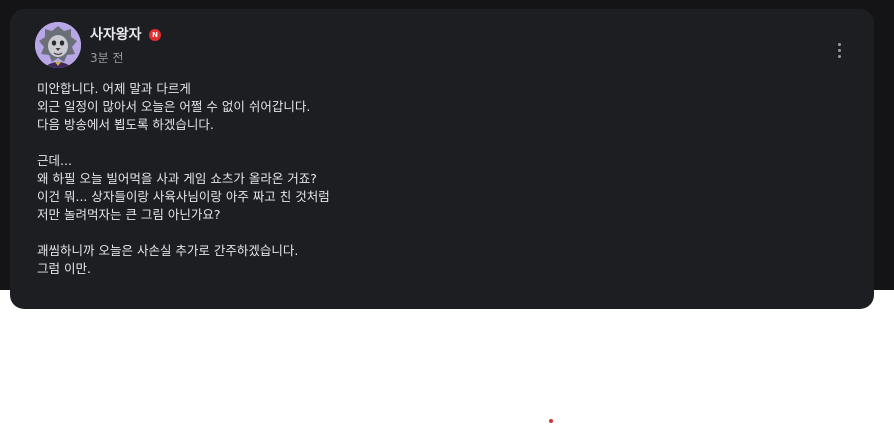  Describe the element at coordinates (174, 106) in the screenshot. I see `post-line: 외근 일정이 많아서 오늘은 어쩔 수 없이 쉬어갑니다.` at that location.